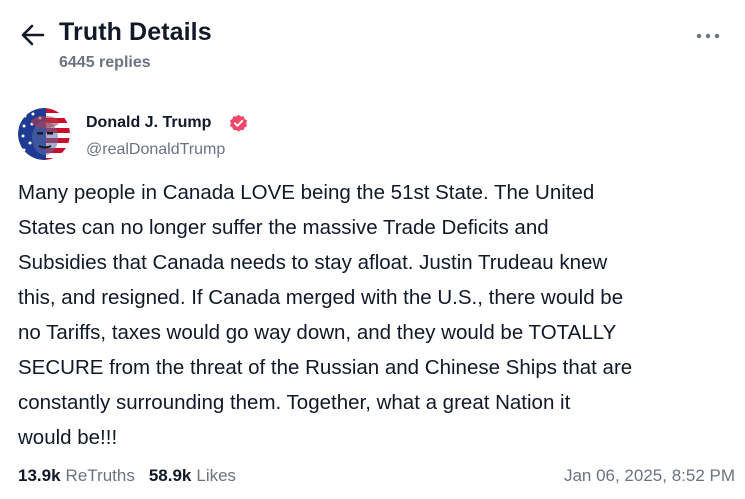 Image resolution: width=745 pixels, height=499 pixels. Describe the element at coordinates (238, 123) in the screenshot. I see `verified-badge-icon` at that location.